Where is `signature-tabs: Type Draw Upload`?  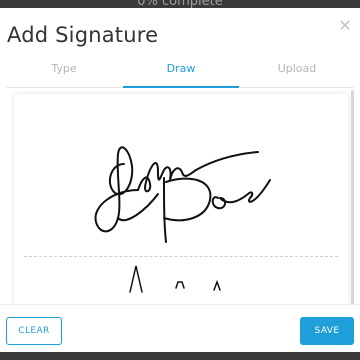 signature-tabs: Type Draw Upload is located at coordinates (180, 75).